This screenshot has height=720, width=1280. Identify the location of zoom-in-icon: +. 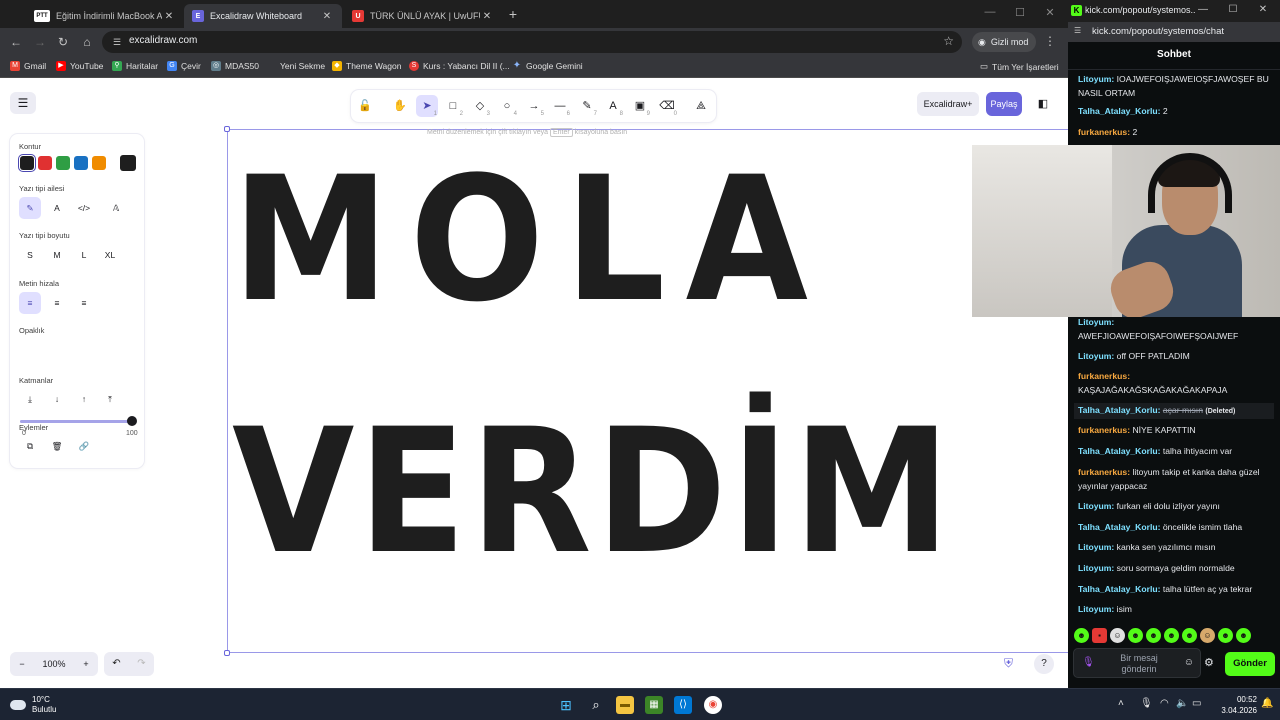
(86, 664).